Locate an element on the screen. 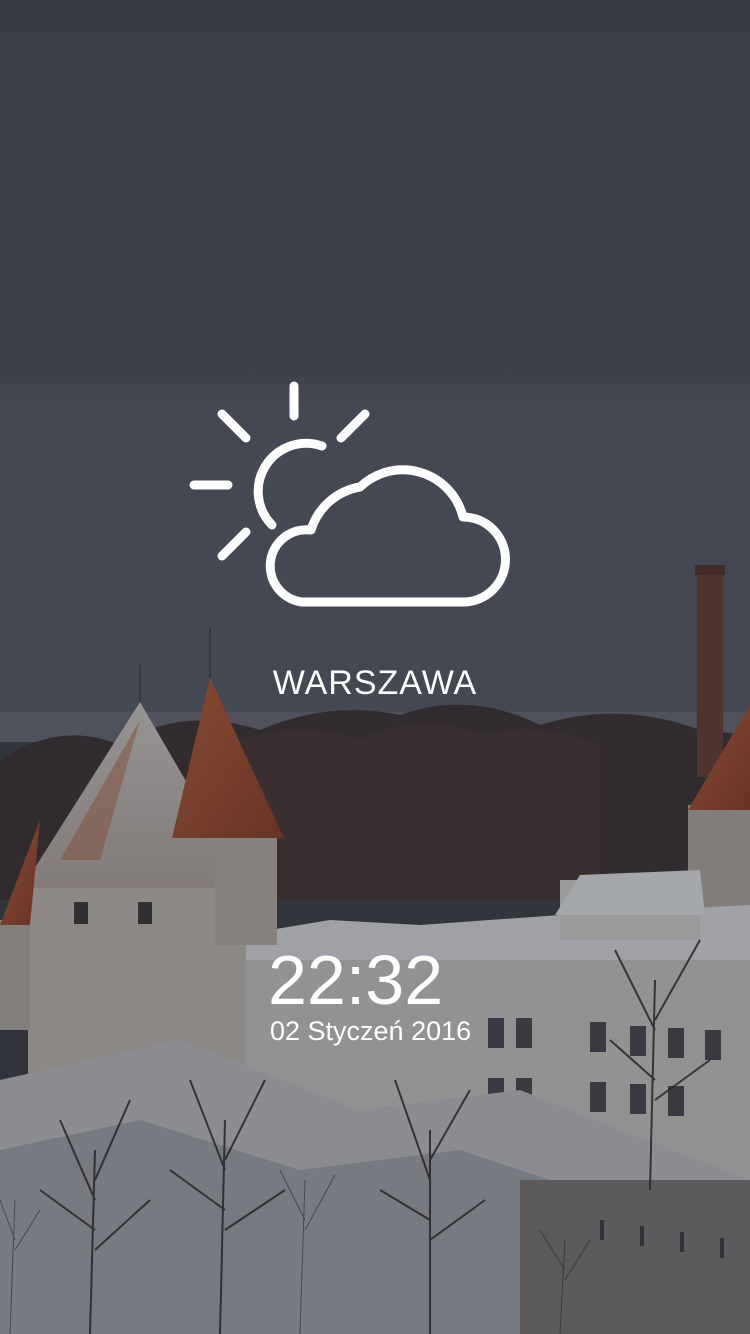 The image size is (750, 1334). clock-time: 22:32 is located at coordinates (356, 980).